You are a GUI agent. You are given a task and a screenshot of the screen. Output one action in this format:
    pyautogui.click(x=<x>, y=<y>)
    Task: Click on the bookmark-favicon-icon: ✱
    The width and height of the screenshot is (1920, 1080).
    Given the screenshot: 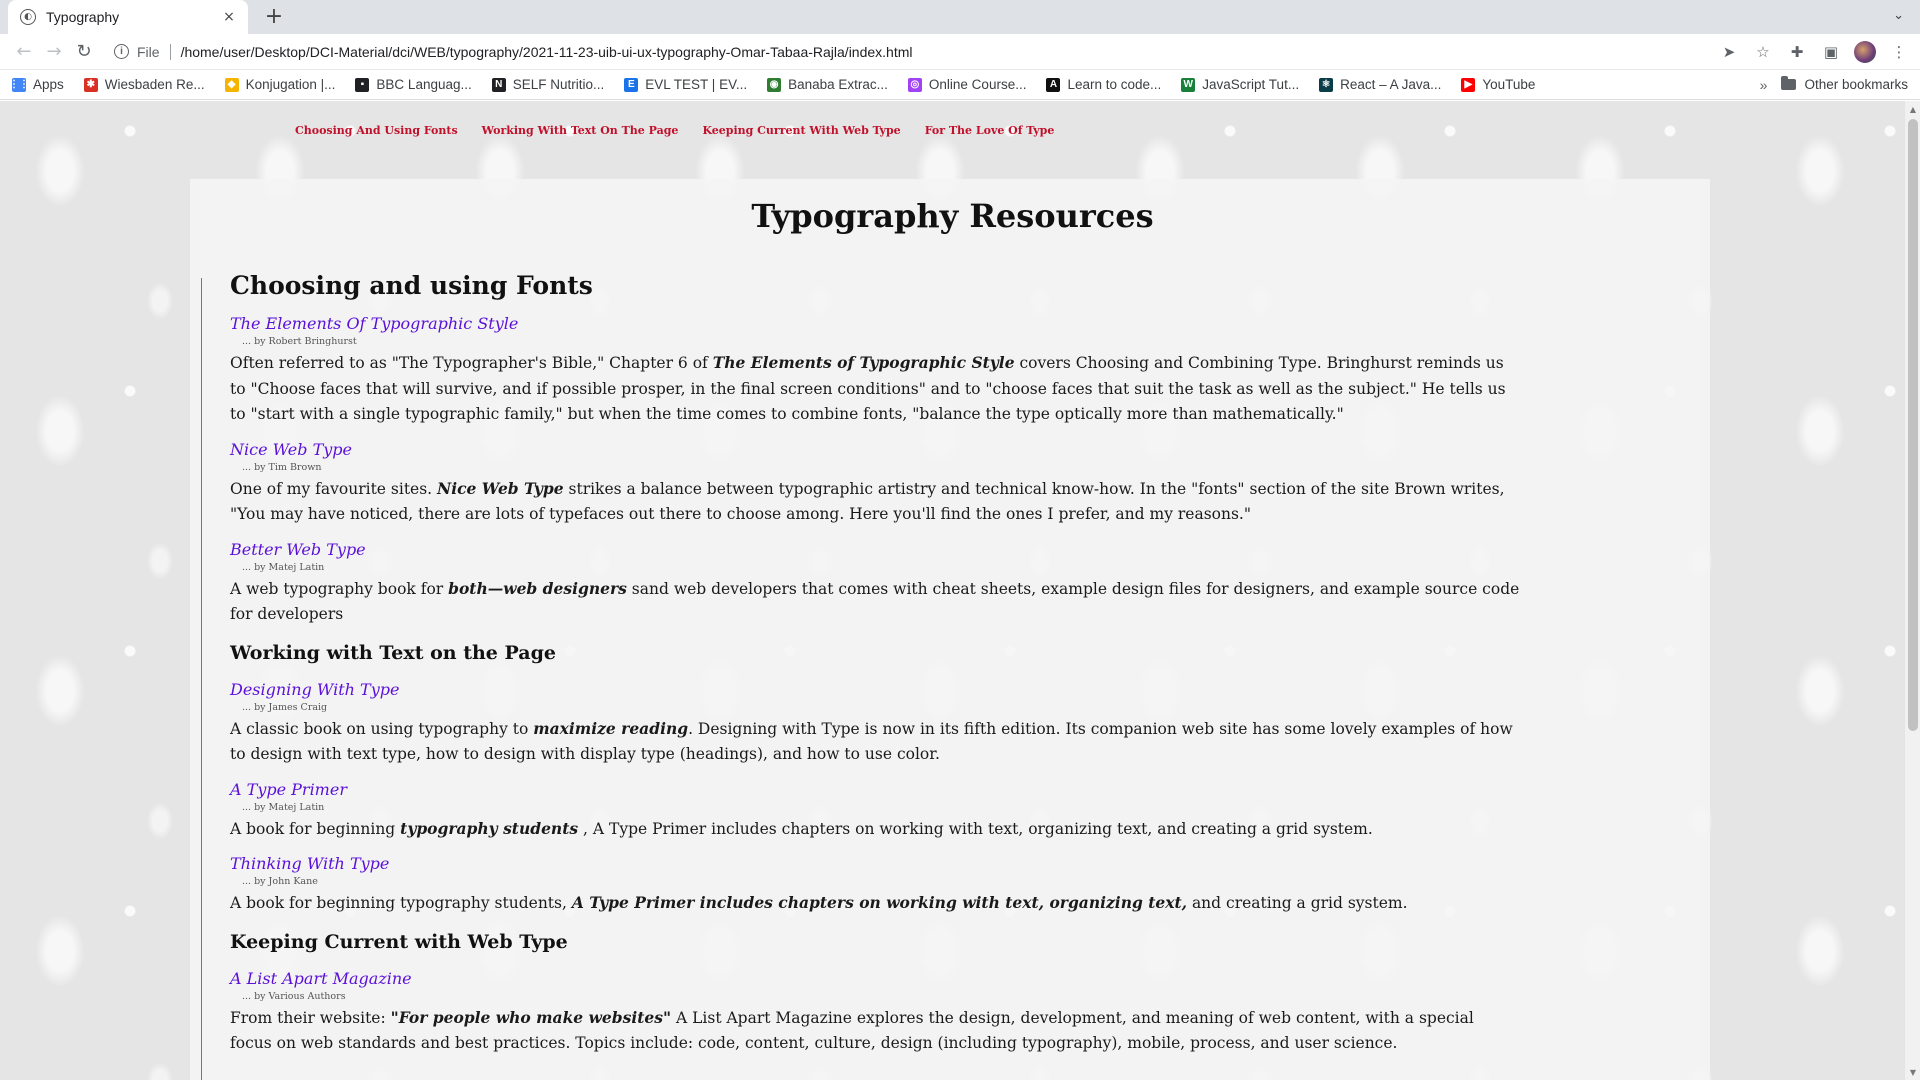 What is the action you would take?
    pyautogui.click(x=90, y=84)
    